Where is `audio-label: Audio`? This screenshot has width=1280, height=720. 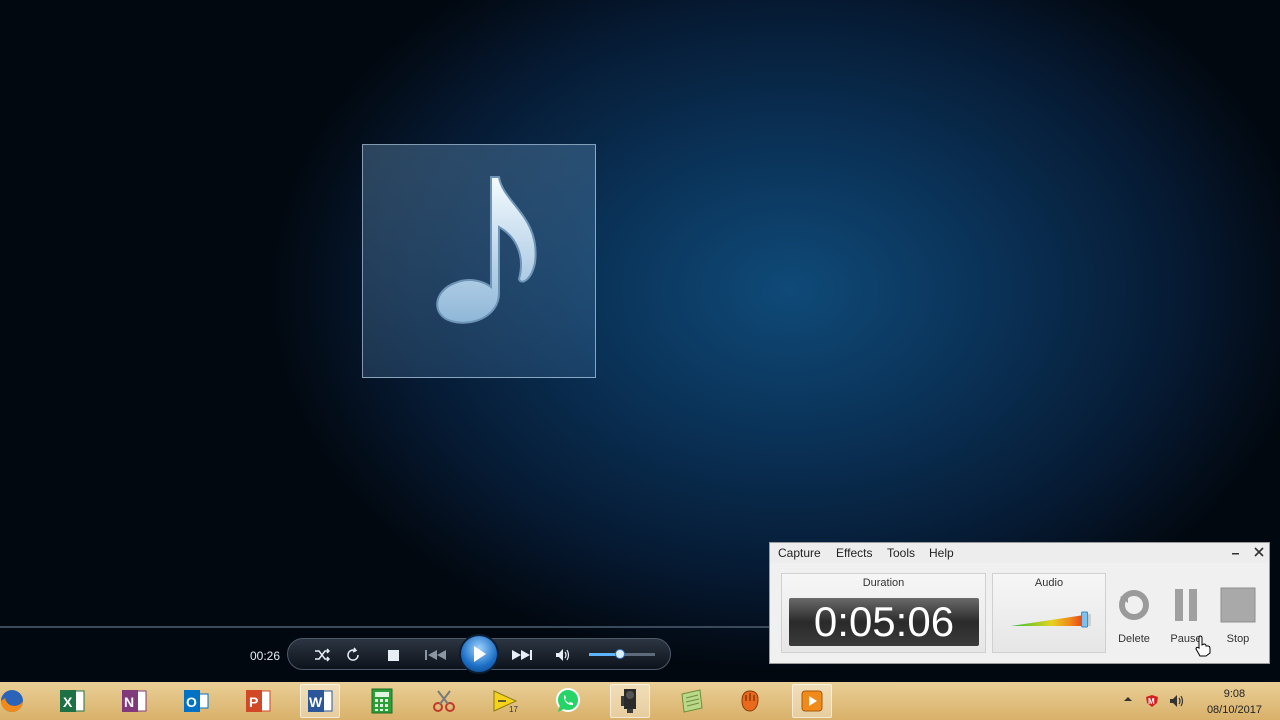 audio-label: Audio is located at coordinates (1049, 583).